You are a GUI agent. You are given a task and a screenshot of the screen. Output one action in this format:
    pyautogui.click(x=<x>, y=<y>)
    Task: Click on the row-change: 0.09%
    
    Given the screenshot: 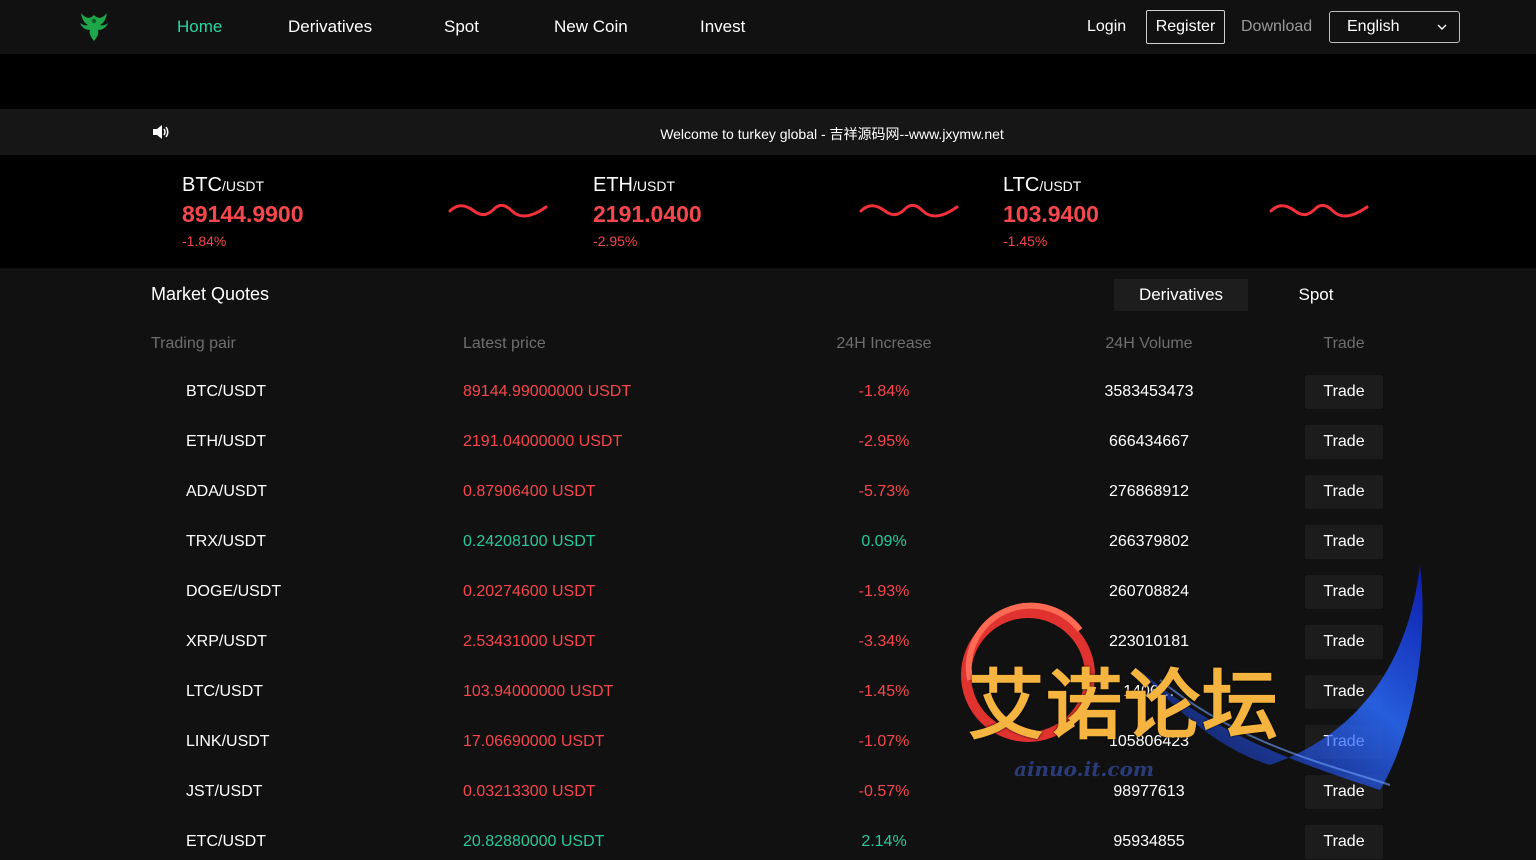 What is the action you would take?
    pyautogui.click(x=884, y=541)
    